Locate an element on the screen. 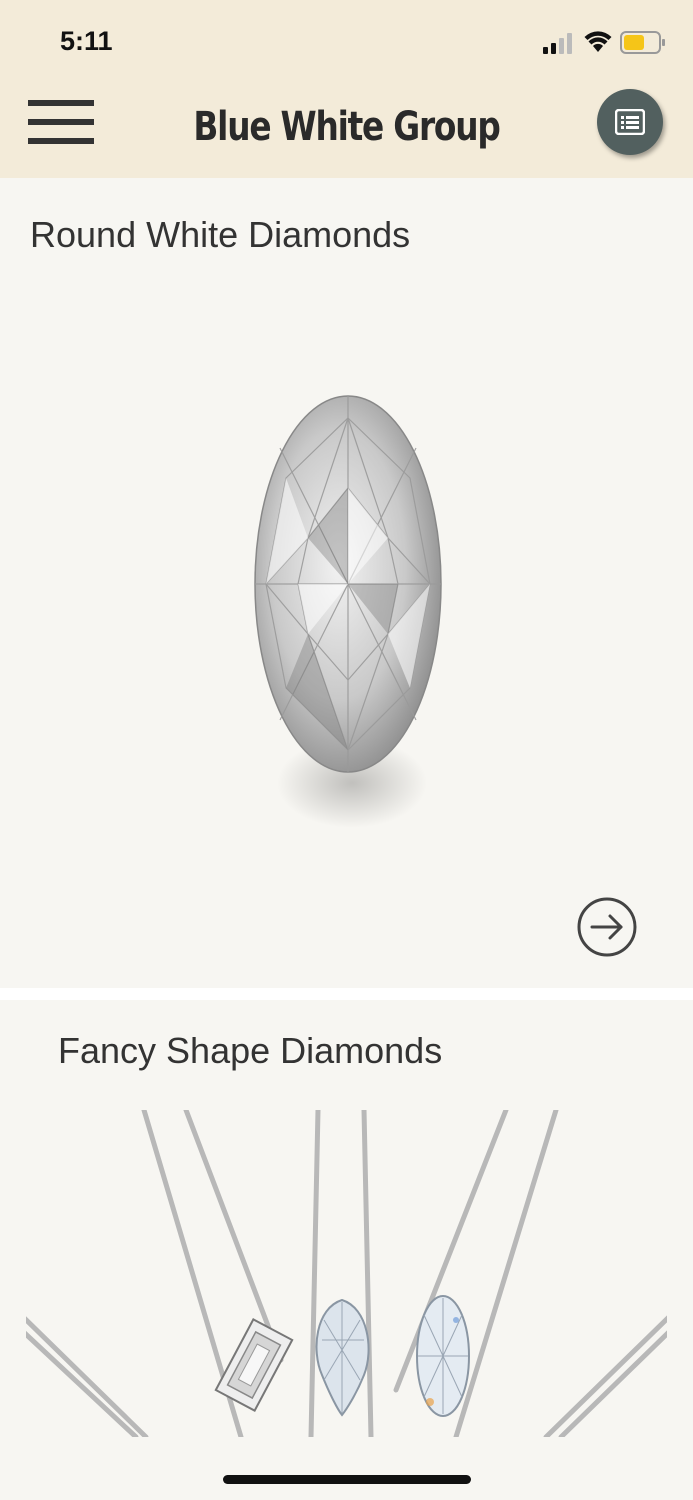  app-header: Blue White Group is located at coordinates (346, 133).